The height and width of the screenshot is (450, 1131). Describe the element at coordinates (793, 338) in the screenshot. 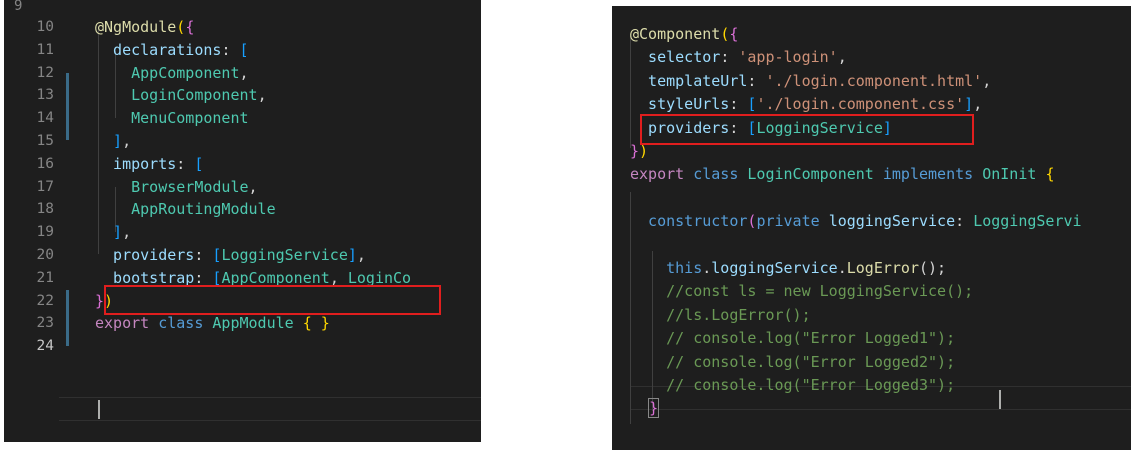

I see `code-token: // console.log("Error Logged1");` at that location.